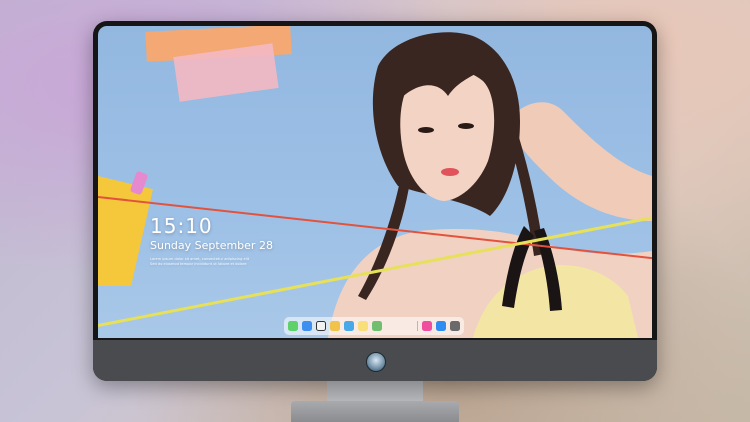  I want to click on dock, so click(374, 326).